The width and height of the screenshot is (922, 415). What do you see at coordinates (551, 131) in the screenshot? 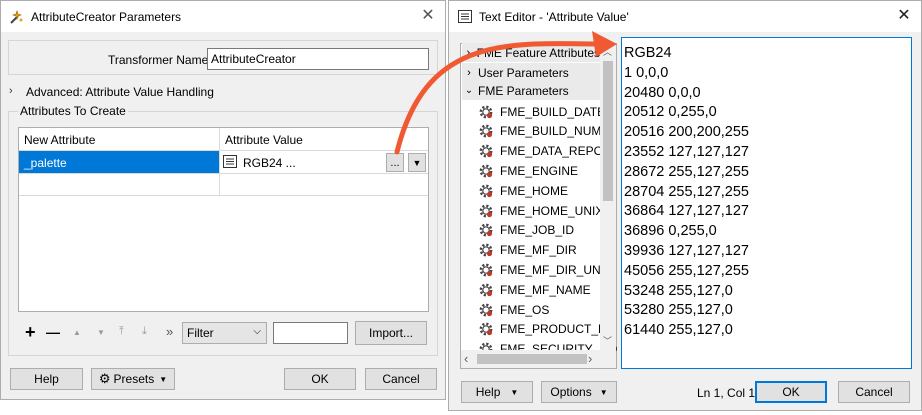
I see `parameter-label: FME_BUILD_NUM` at bounding box center [551, 131].